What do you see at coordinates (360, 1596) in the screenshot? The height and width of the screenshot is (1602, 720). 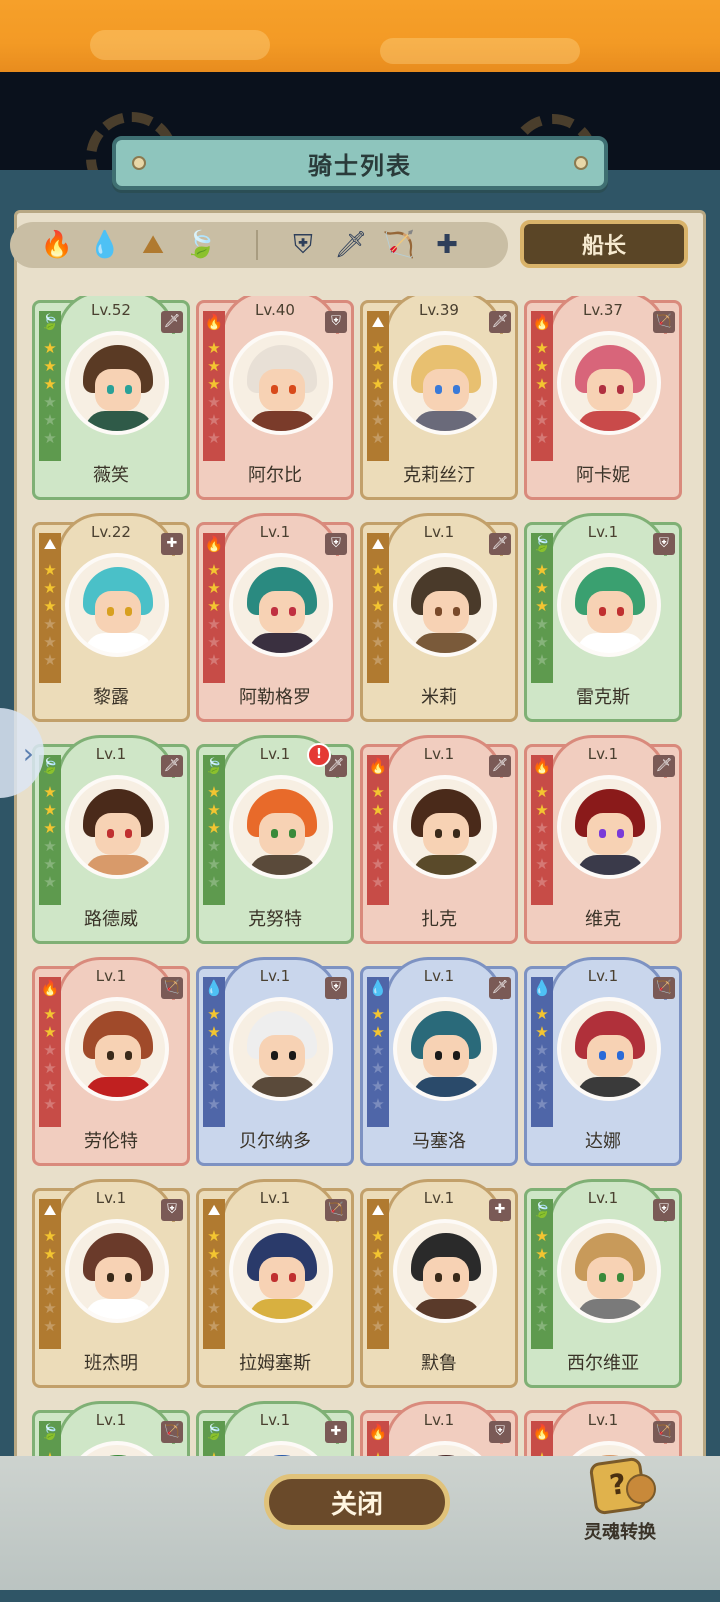 I see `bottom-strip` at bounding box center [360, 1596].